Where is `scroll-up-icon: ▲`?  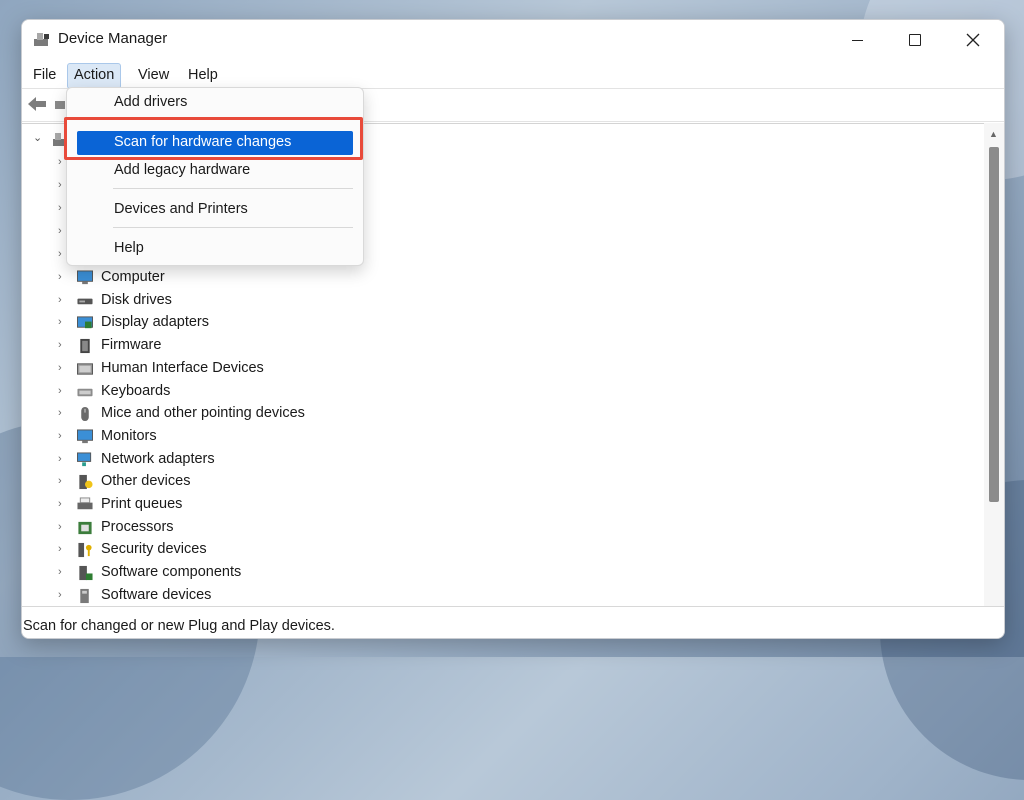 scroll-up-icon: ▲ is located at coordinates (993, 134).